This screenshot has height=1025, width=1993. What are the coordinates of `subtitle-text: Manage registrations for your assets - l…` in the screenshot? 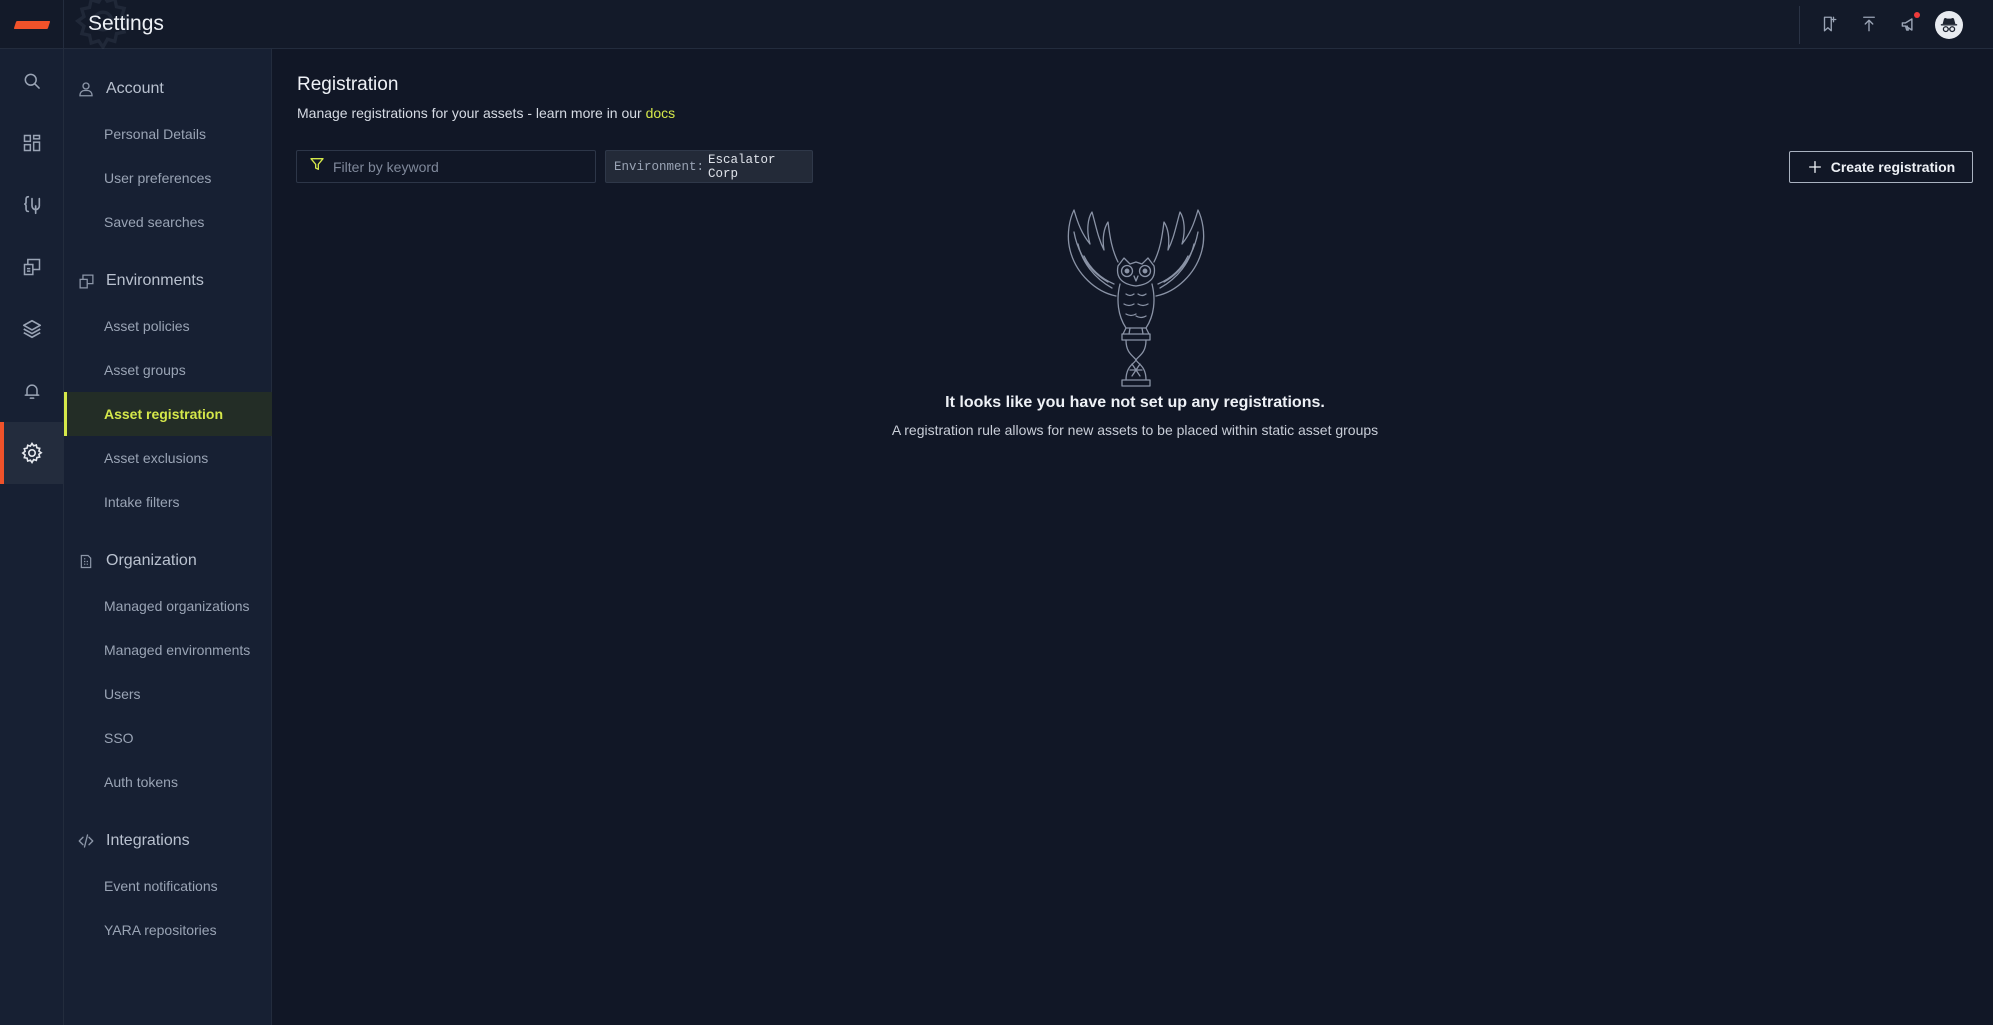 It's located at (471, 113).